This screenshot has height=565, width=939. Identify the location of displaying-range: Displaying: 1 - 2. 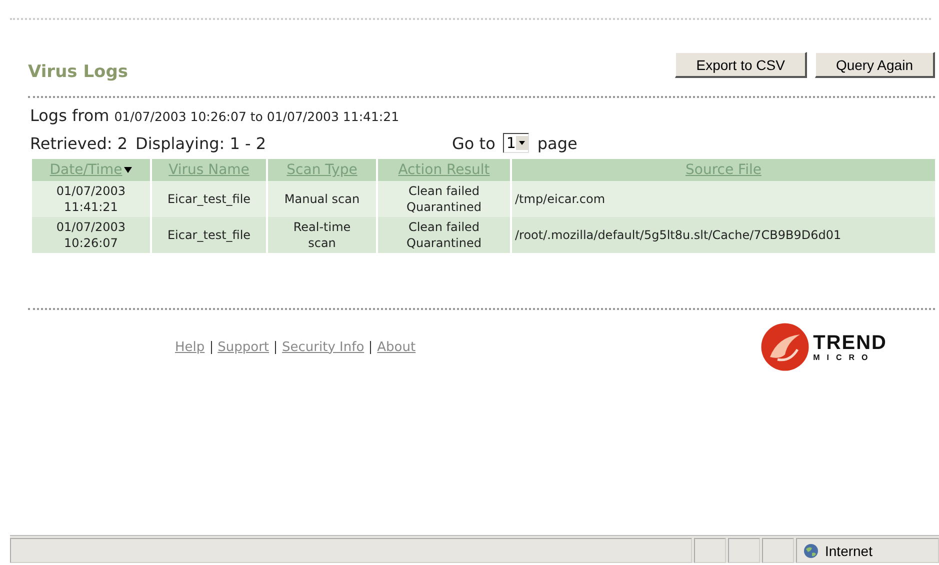
(201, 143).